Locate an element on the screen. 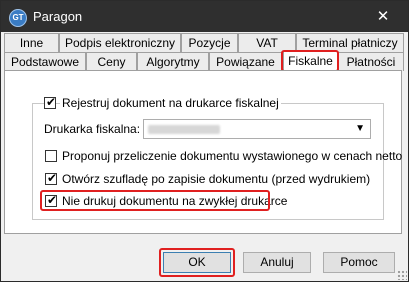  no-print-checkbox: ✔ is located at coordinates (51, 200).